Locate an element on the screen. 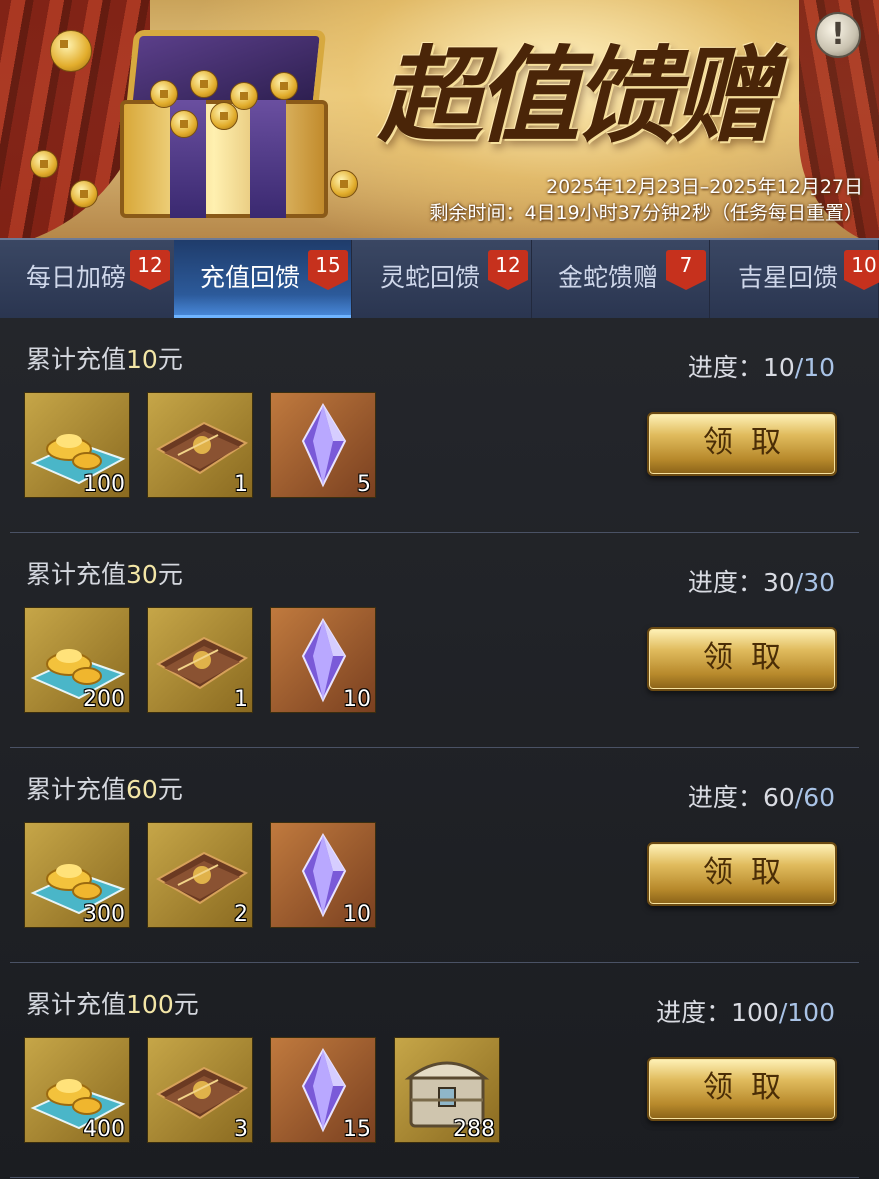 Image resolution: width=879 pixels, height=1179 pixels. tab-lucky-star: 吉星回馈 10 is located at coordinates (795, 279).